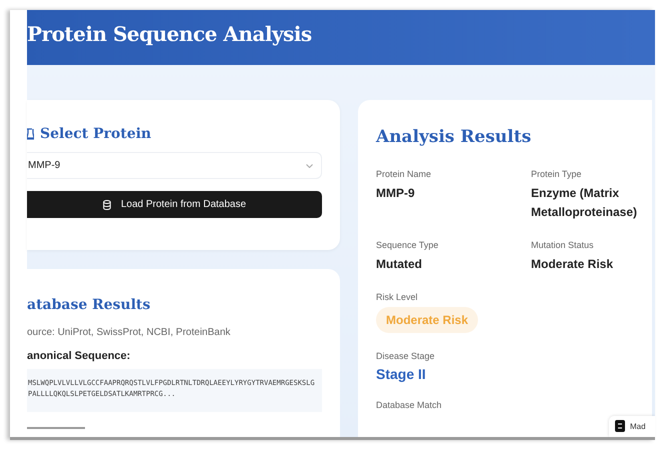 The width and height of the screenshot is (657, 449). Describe the element at coordinates (584, 203) in the screenshot. I see `field-value: Enzyme (Matrix Metalloproteinase)` at that location.